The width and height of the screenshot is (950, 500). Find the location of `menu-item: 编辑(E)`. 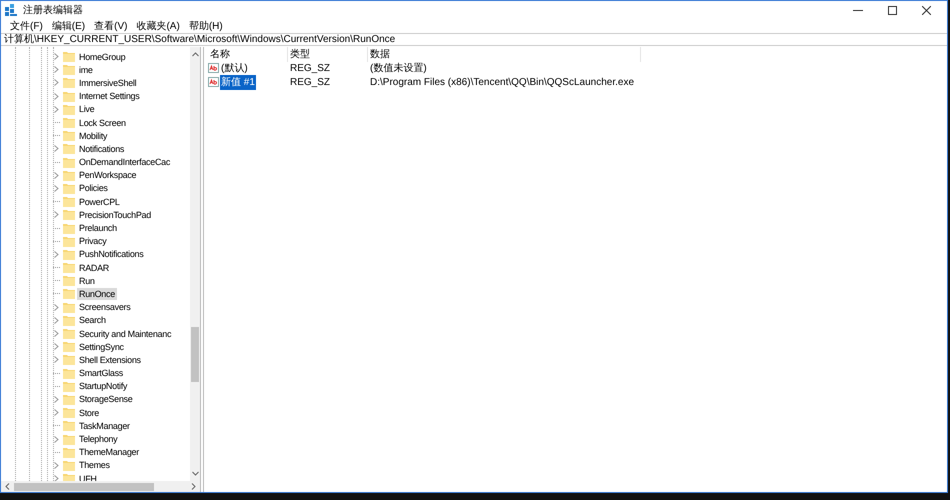

menu-item: 编辑(E) is located at coordinates (69, 26).